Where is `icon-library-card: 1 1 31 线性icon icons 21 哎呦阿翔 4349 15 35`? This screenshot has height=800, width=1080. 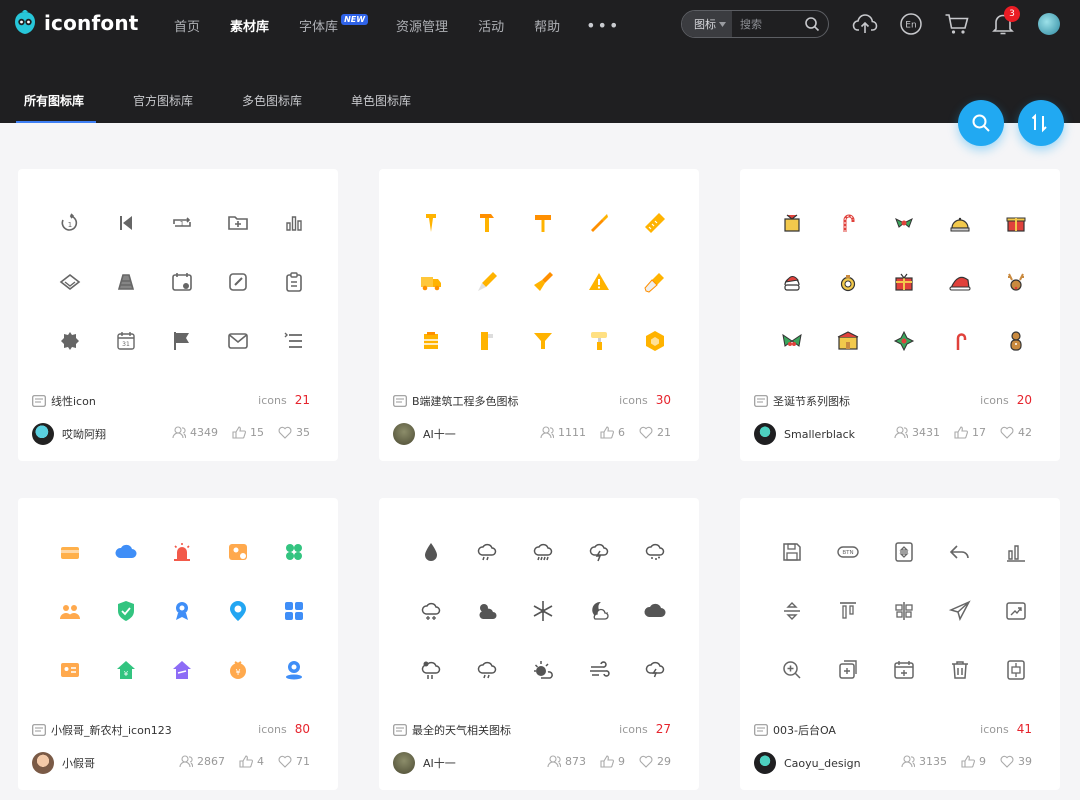
icon-library-card: 1 1 31 线性icon icons 21 哎呦阿翔 4349 15 35 is located at coordinates (178, 315).